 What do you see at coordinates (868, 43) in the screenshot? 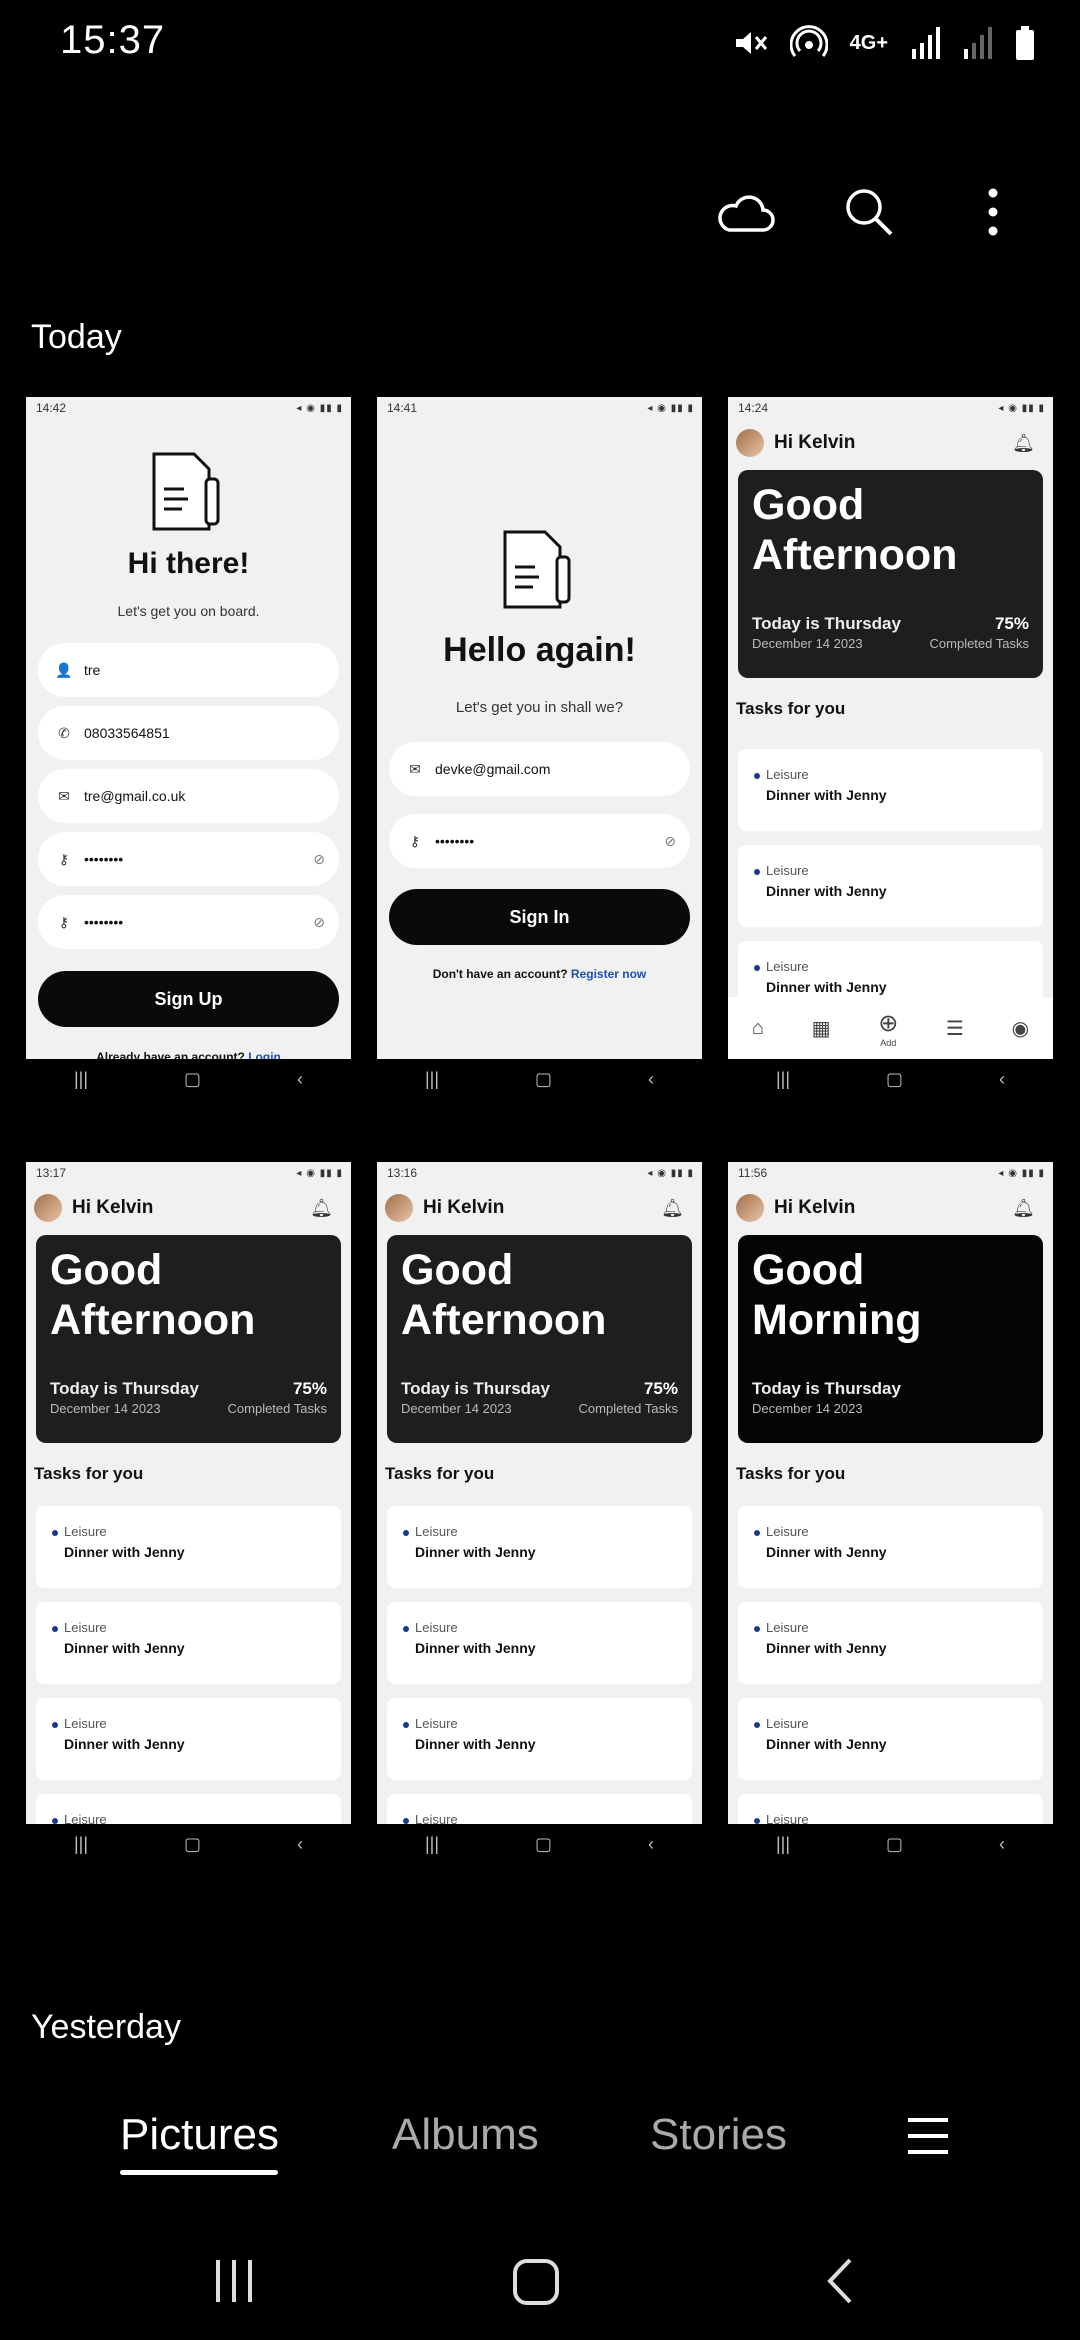
I see `network-type: 4G+` at bounding box center [868, 43].